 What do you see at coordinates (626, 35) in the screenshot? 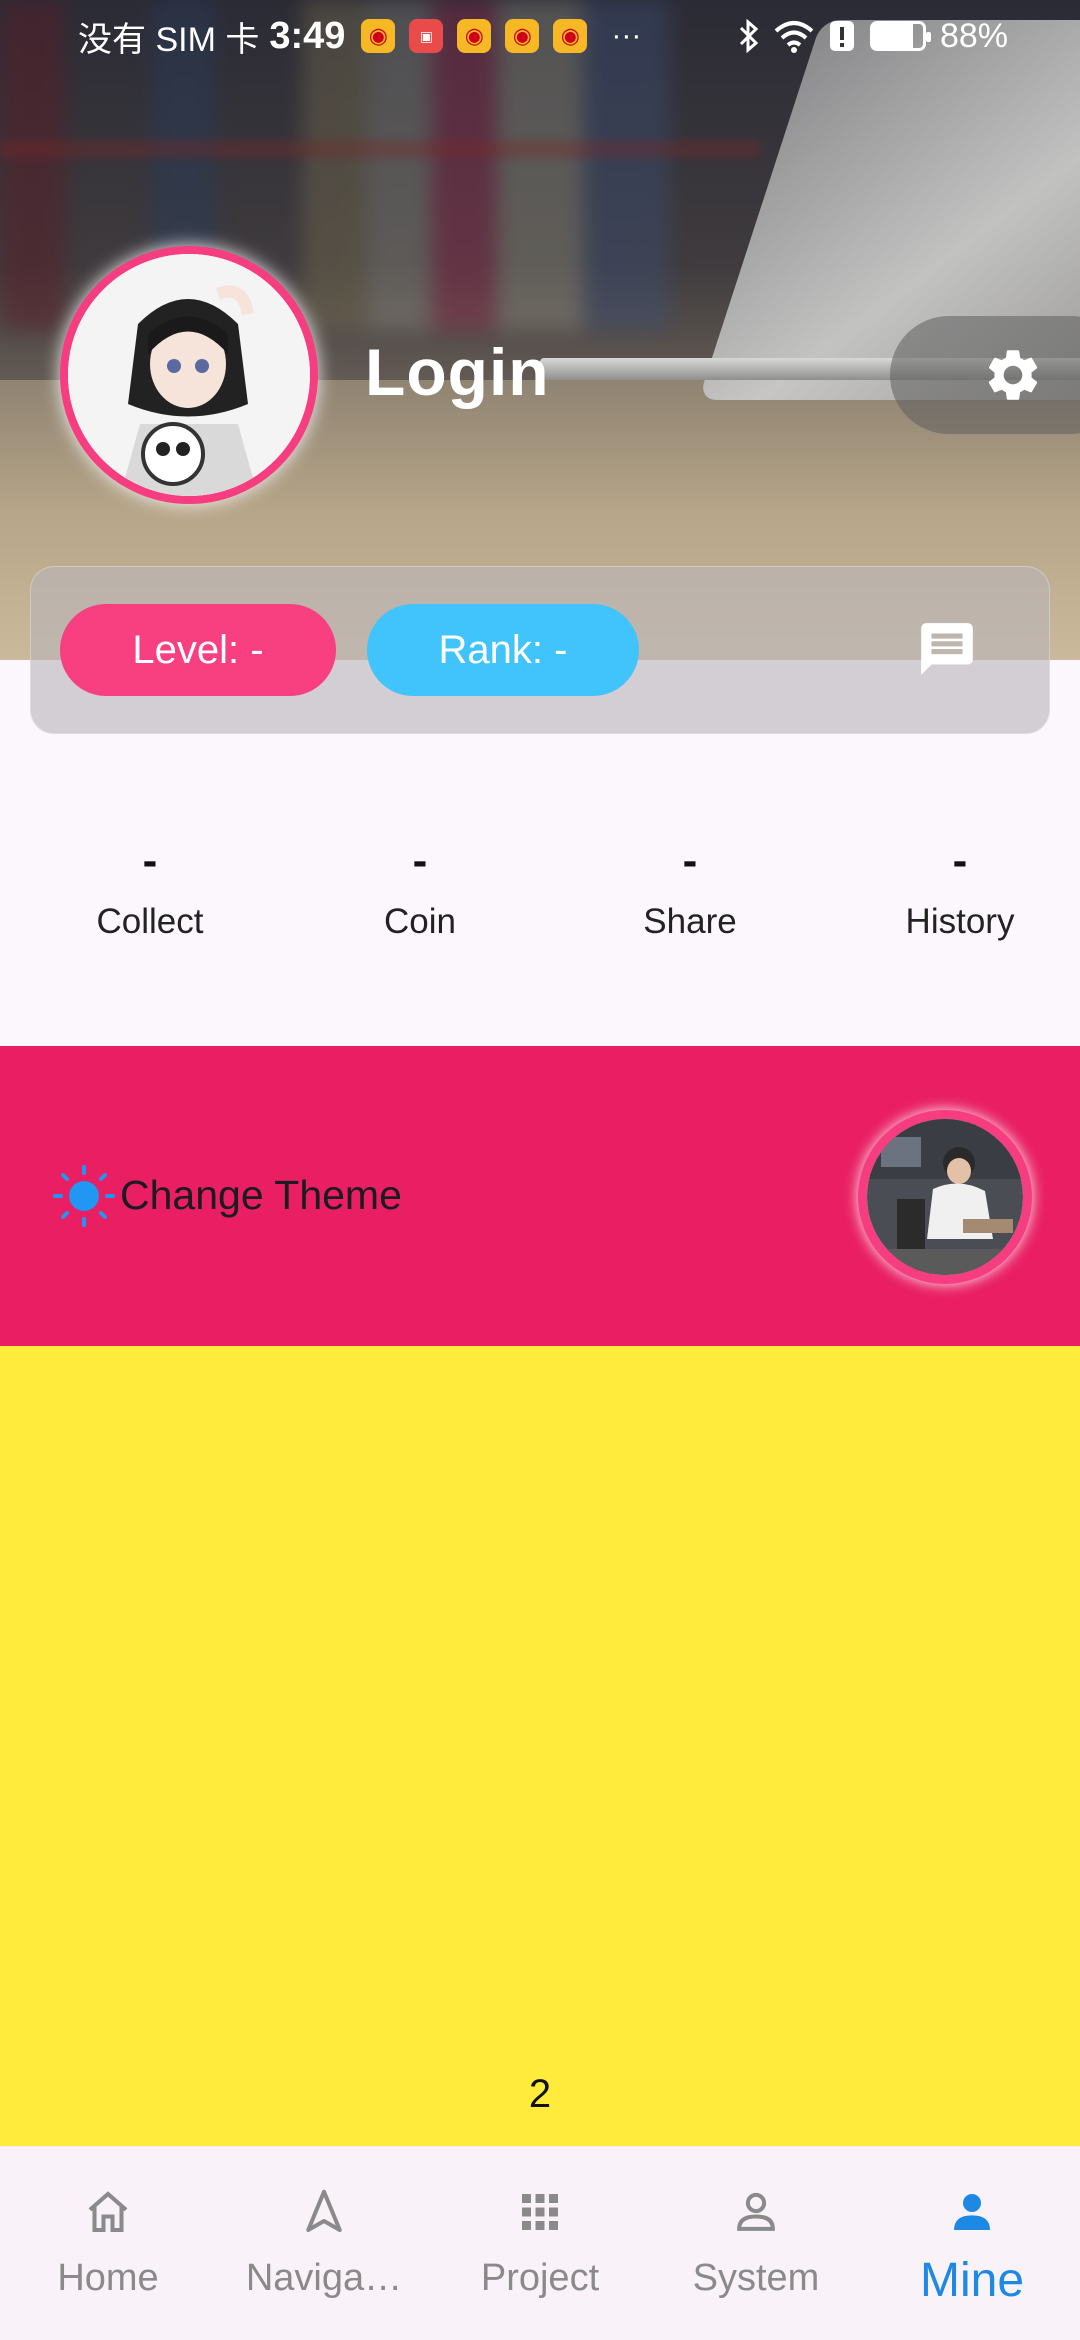
I see `more-notifications-icon: ···` at bounding box center [626, 35].